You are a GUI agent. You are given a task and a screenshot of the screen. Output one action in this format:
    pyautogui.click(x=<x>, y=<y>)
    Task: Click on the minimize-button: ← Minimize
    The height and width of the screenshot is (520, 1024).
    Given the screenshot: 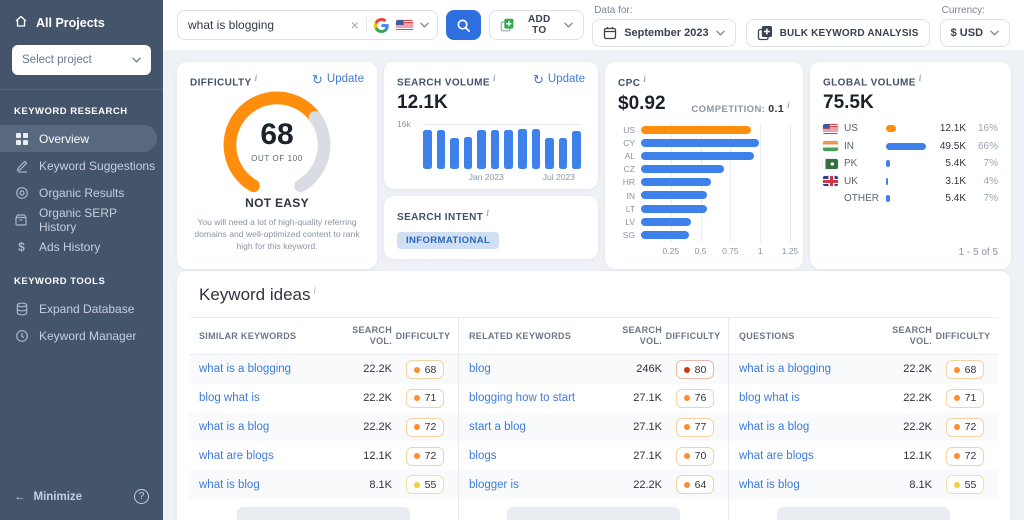 What is the action you would take?
    pyautogui.click(x=48, y=497)
    